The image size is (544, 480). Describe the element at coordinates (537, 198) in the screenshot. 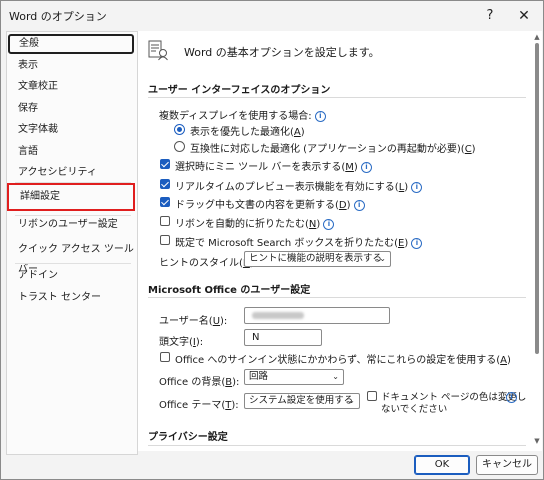

I see `scrollbar-thumb` at that location.